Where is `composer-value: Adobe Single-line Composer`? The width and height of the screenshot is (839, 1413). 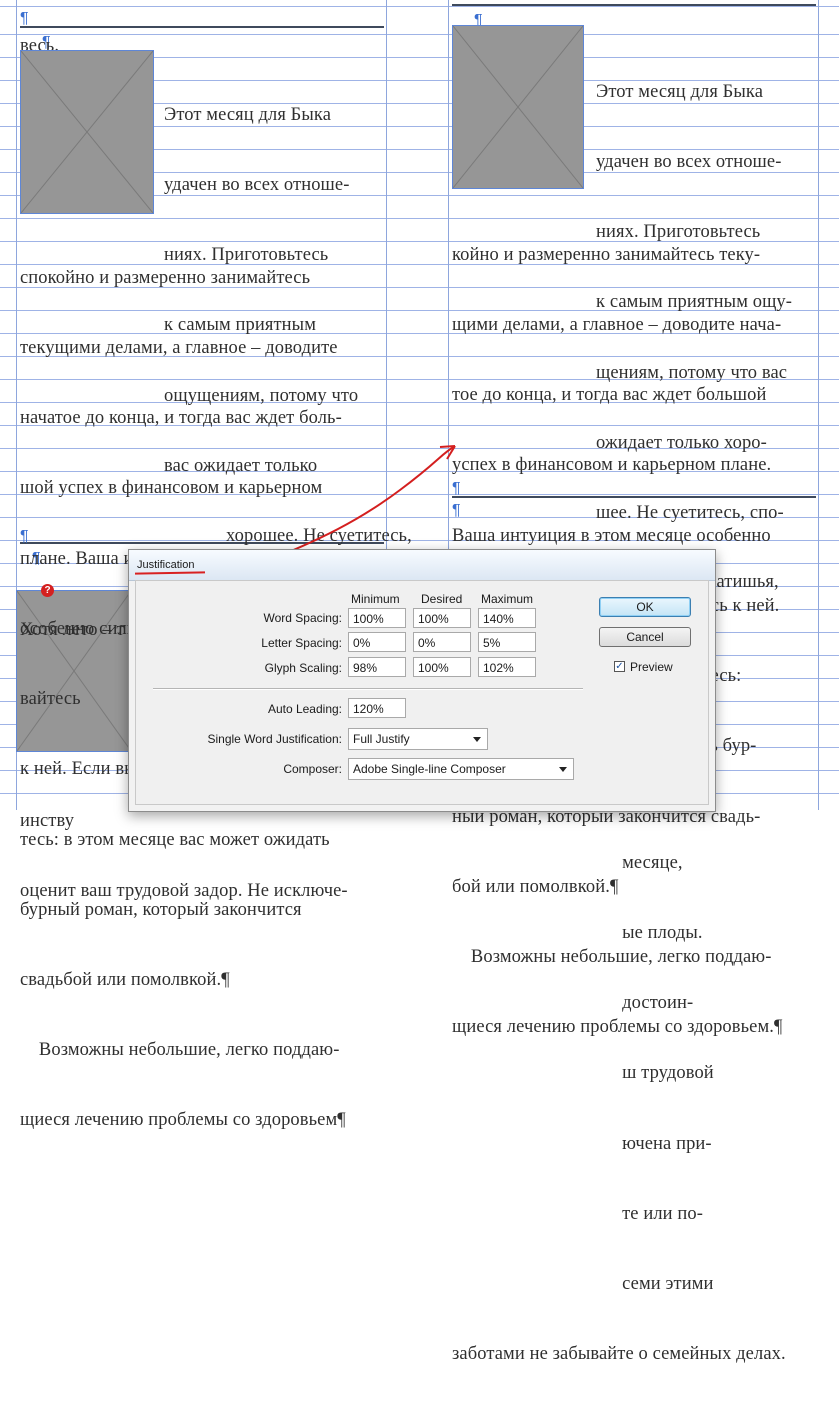
composer-value: Adobe Single-line Composer is located at coordinates (429, 769).